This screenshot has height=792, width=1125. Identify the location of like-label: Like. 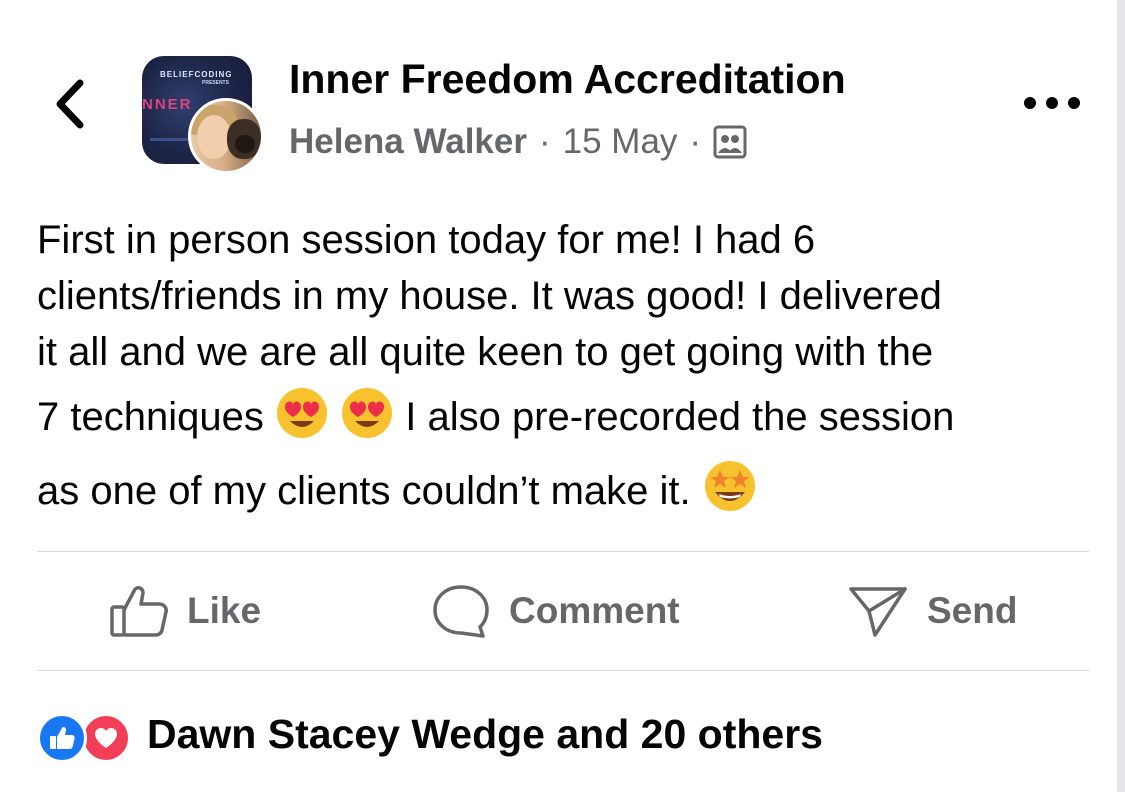
(224, 610).